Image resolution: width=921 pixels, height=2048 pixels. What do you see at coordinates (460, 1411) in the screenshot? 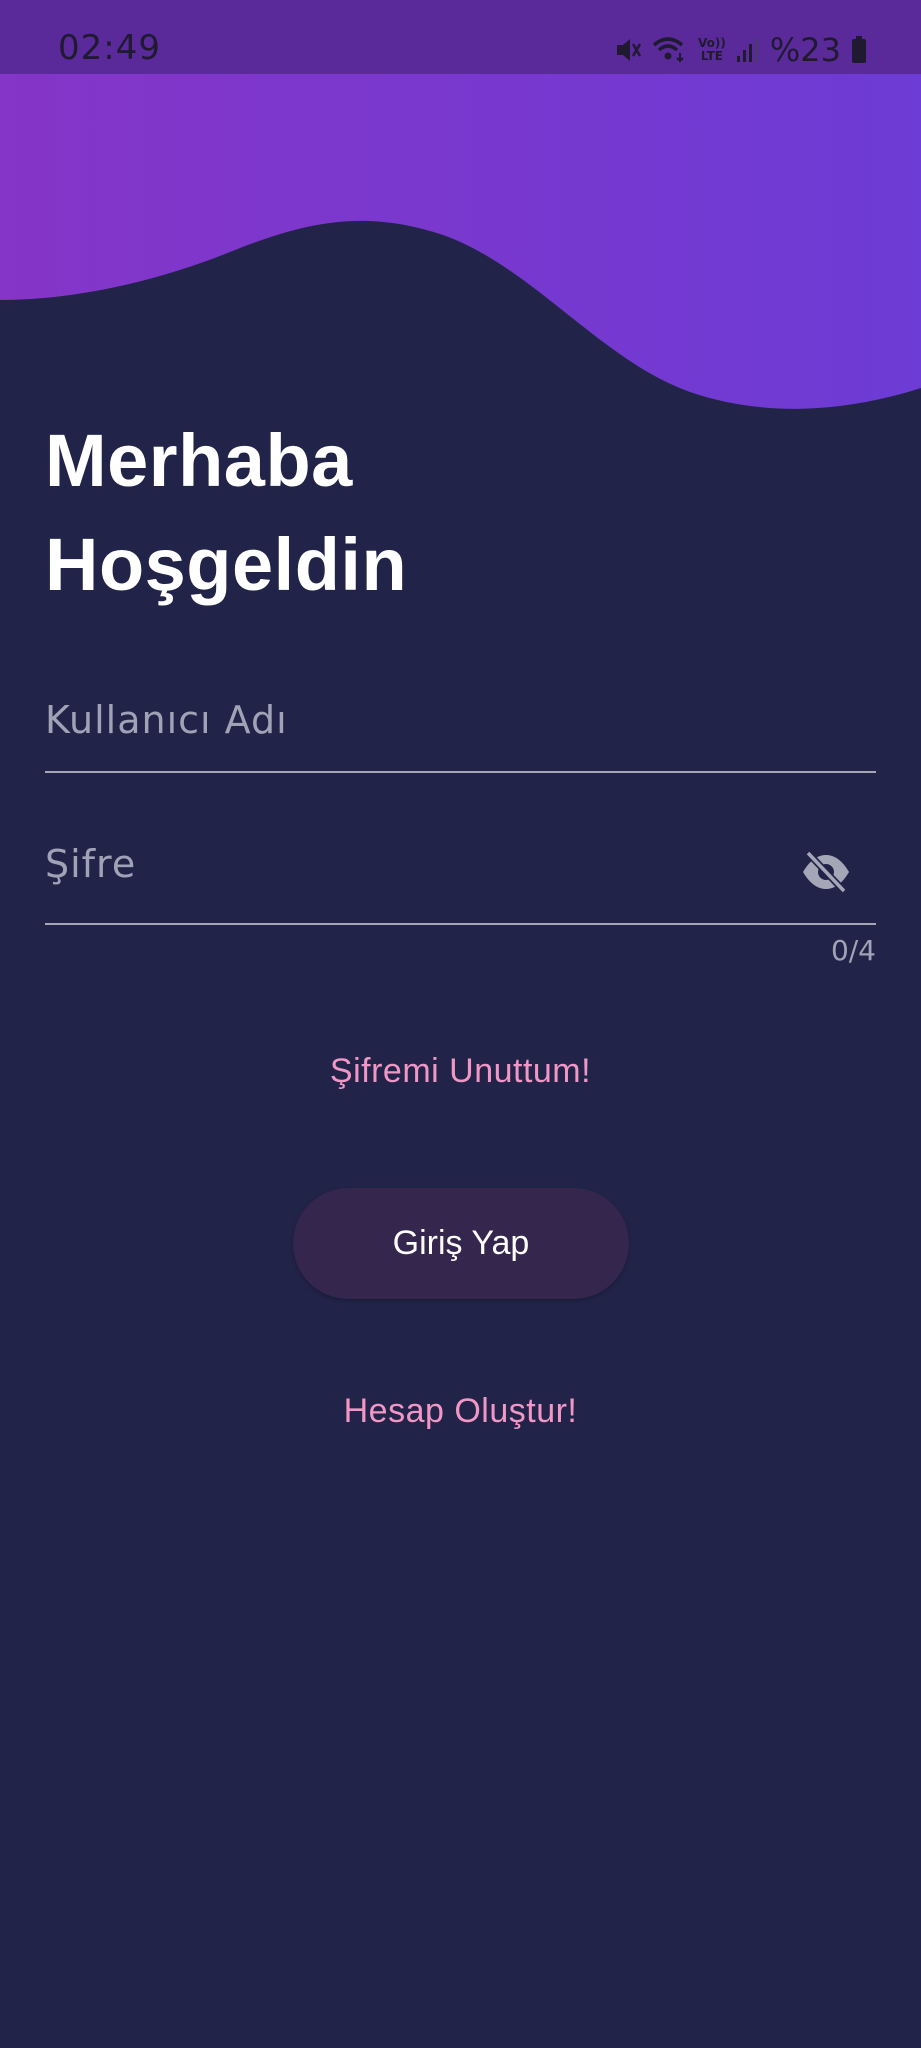
I see `create-account-link: Hesap Oluştur!` at bounding box center [460, 1411].